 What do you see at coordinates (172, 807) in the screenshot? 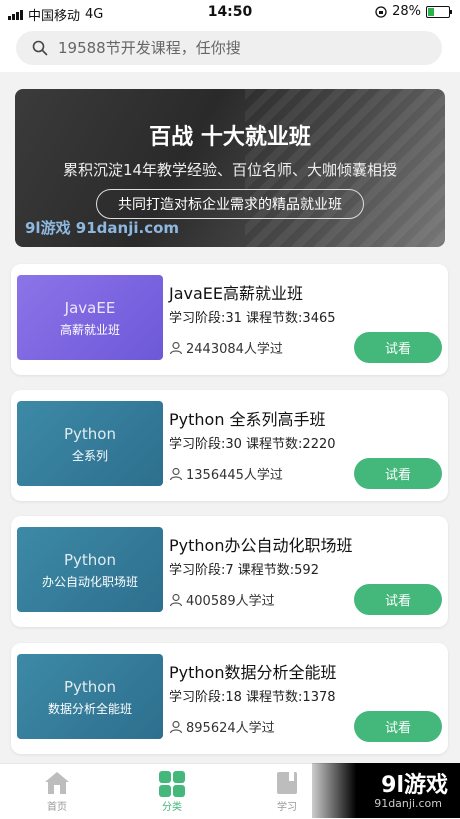
I see `tab-category-label: 分类` at bounding box center [172, 807].